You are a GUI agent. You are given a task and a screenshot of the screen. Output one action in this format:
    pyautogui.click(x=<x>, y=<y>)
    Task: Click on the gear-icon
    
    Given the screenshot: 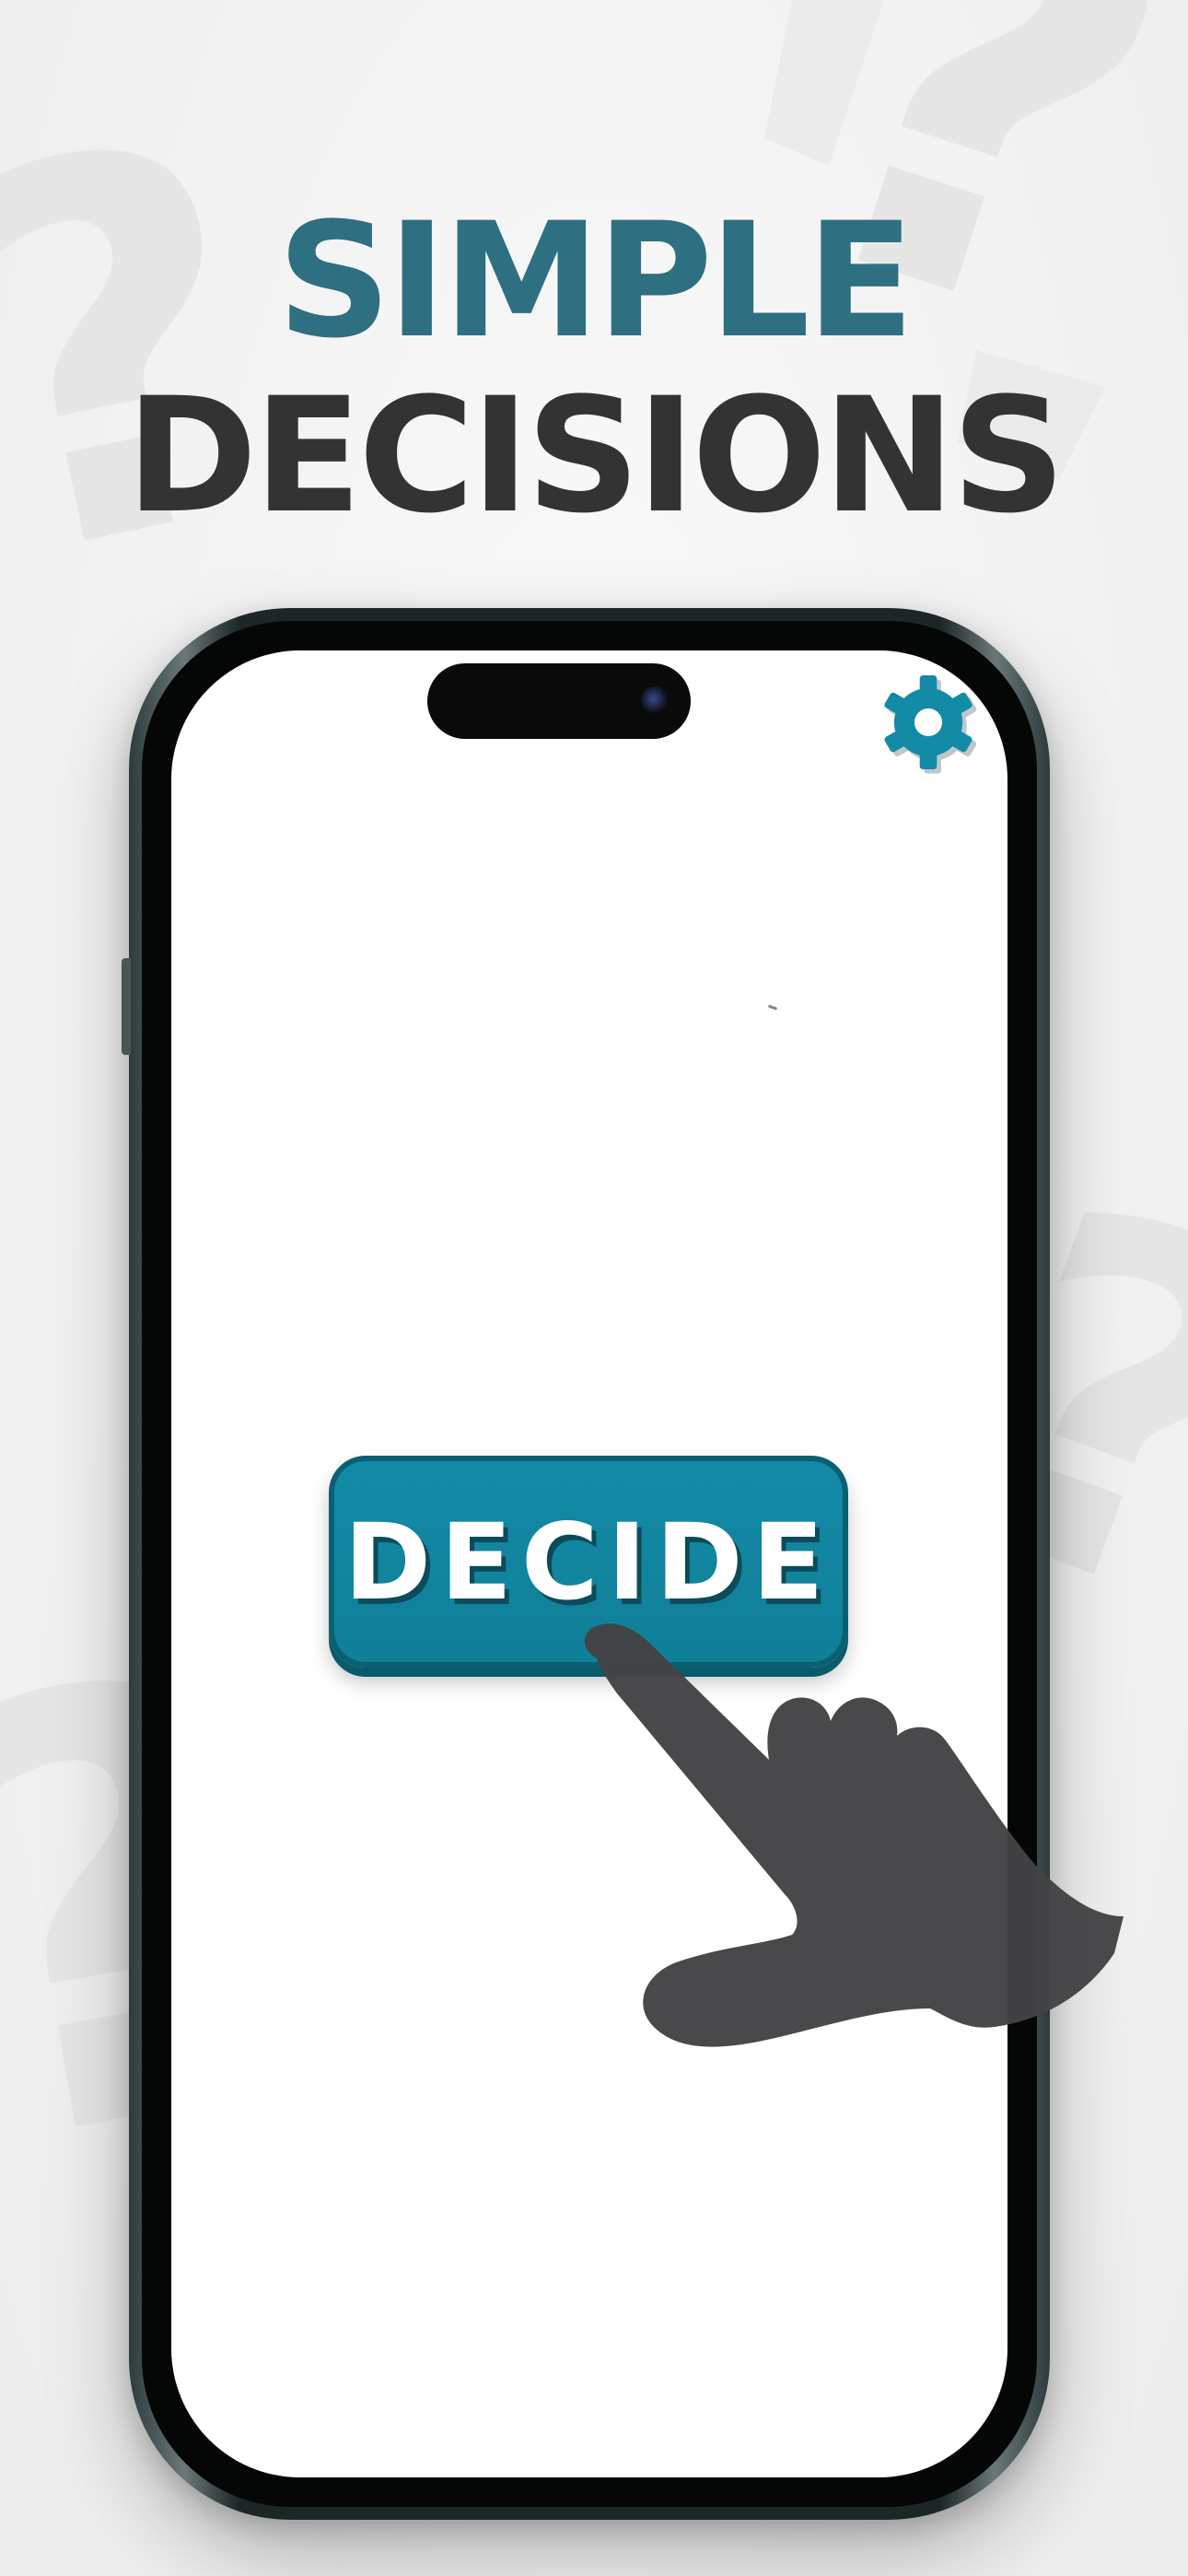 What is the action you would take?
    pyautogui.click(x=930, y=724)
    